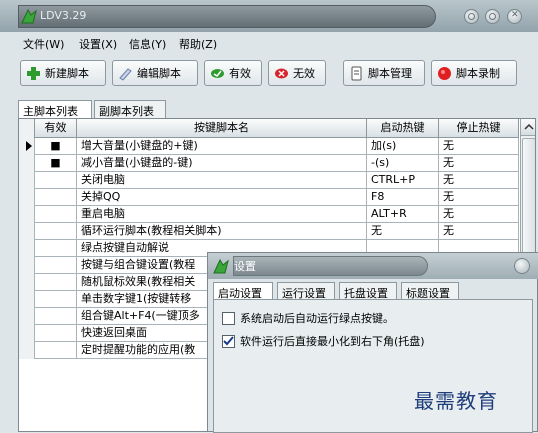 The image size is (538, 433). Describe the element at coordinates (228, 318) in the screenshot. I see `autorun-checkbox` at that location.